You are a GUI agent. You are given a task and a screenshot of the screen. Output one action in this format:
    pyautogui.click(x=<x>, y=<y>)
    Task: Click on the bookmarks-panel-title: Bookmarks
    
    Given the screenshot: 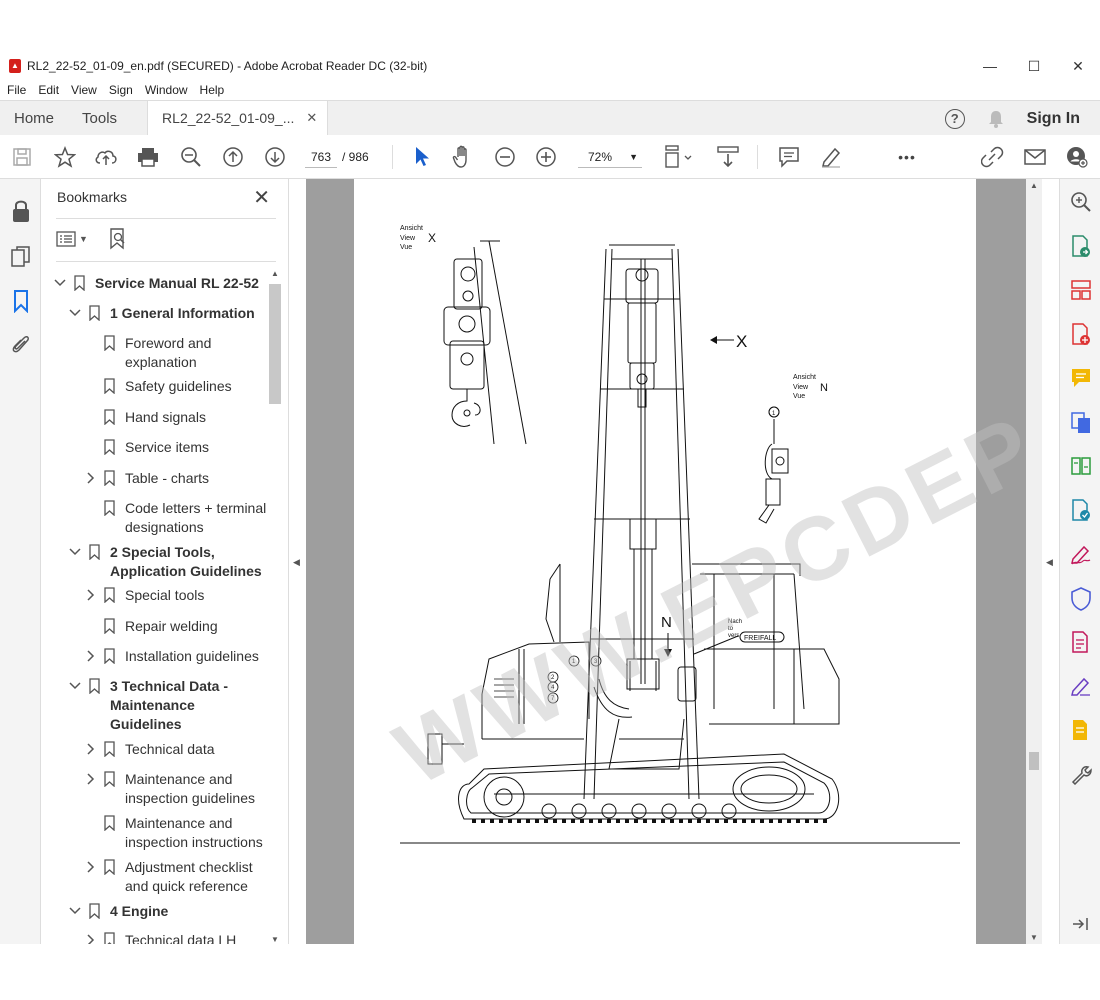 What is the action you would take?
    pyautogui.click(x=92, y=197)
    